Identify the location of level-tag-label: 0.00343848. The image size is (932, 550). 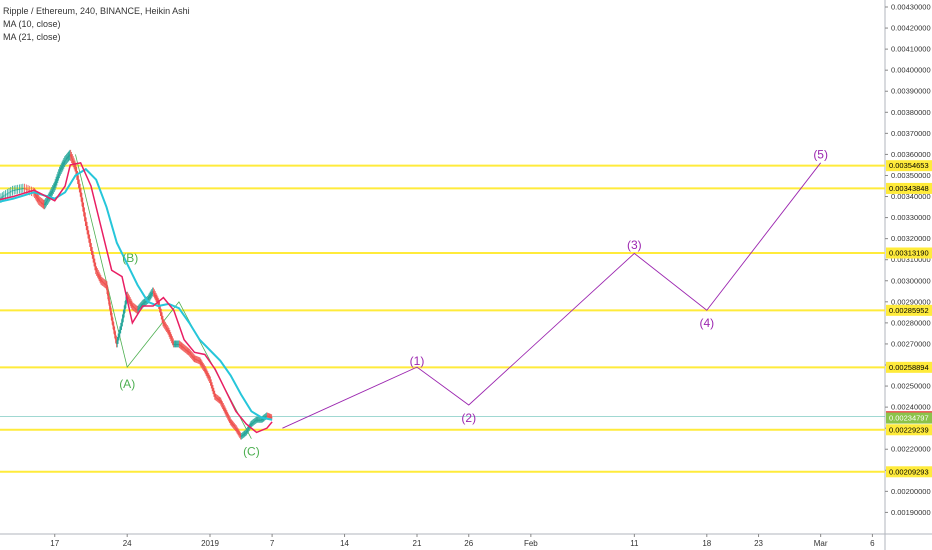
(909, 188).